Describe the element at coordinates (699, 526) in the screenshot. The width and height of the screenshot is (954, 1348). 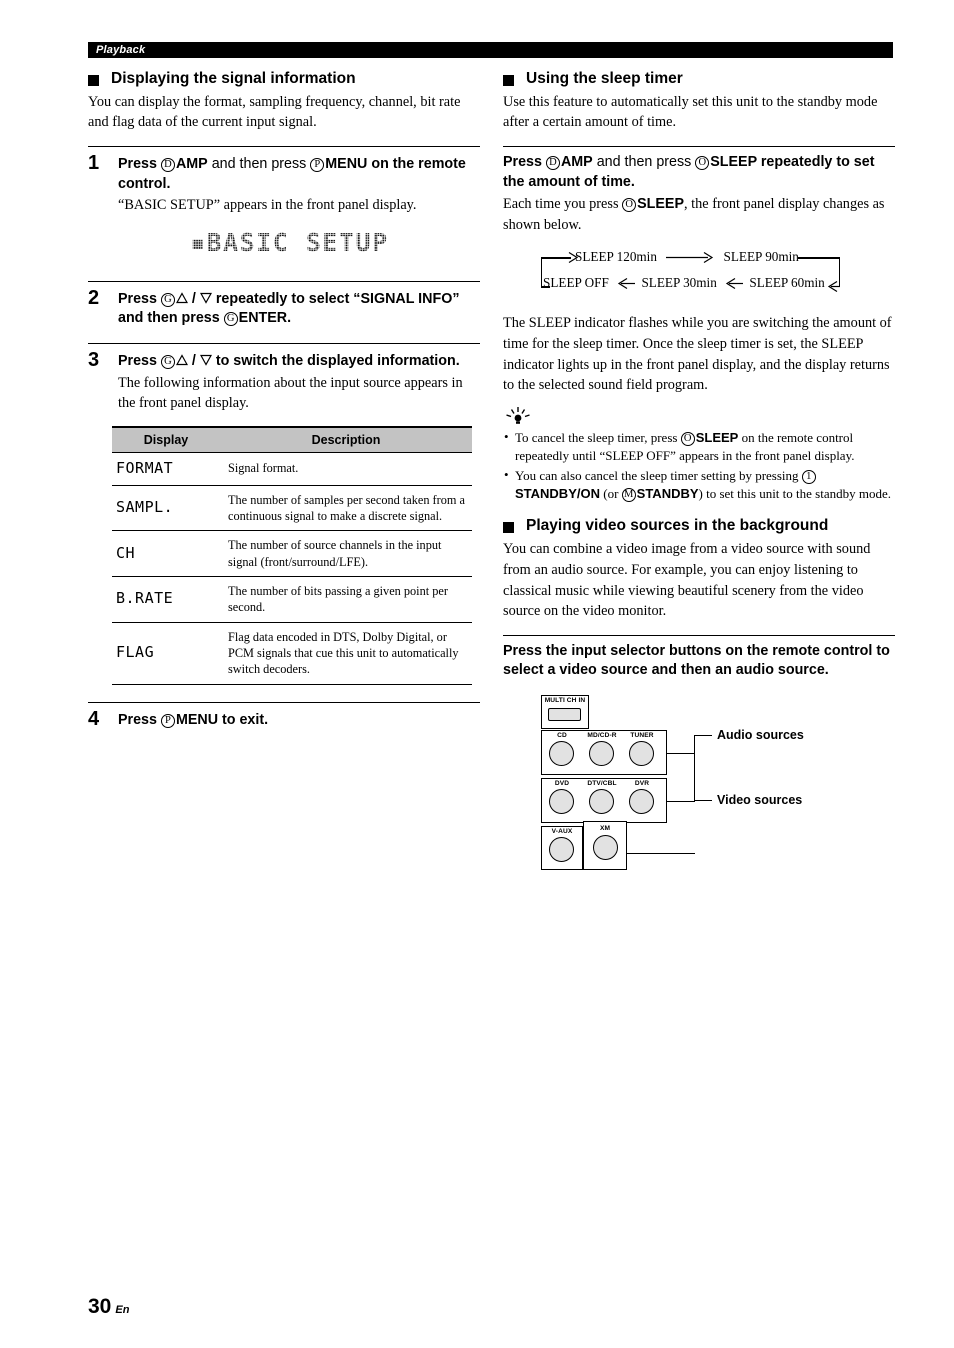
I see `heading-playing-video-sources: Playing video sources in the background` at that location.